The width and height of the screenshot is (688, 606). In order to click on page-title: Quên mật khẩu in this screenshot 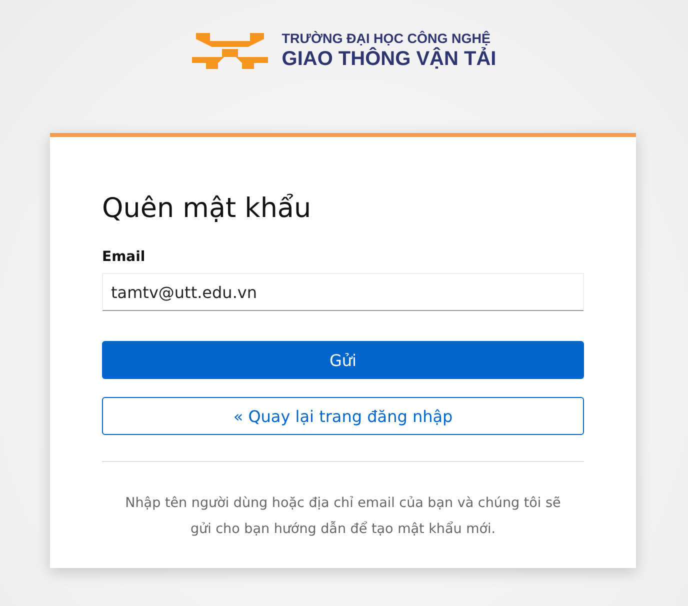, I will do `click(207, 208)`.